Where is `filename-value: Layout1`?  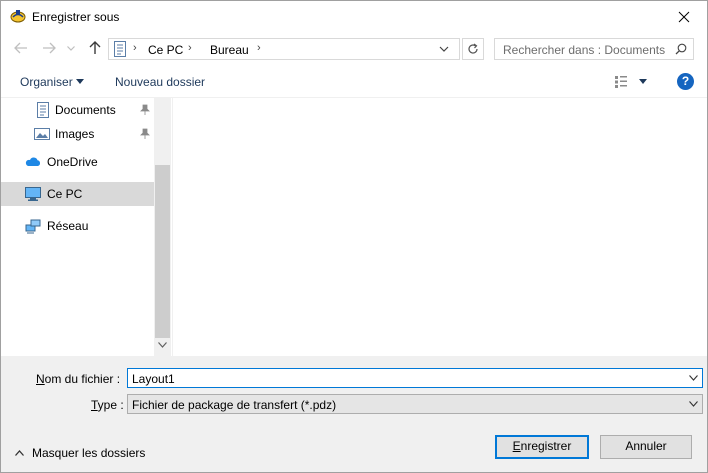 filename-value: Layout1 is located at coordinates (153, 379).